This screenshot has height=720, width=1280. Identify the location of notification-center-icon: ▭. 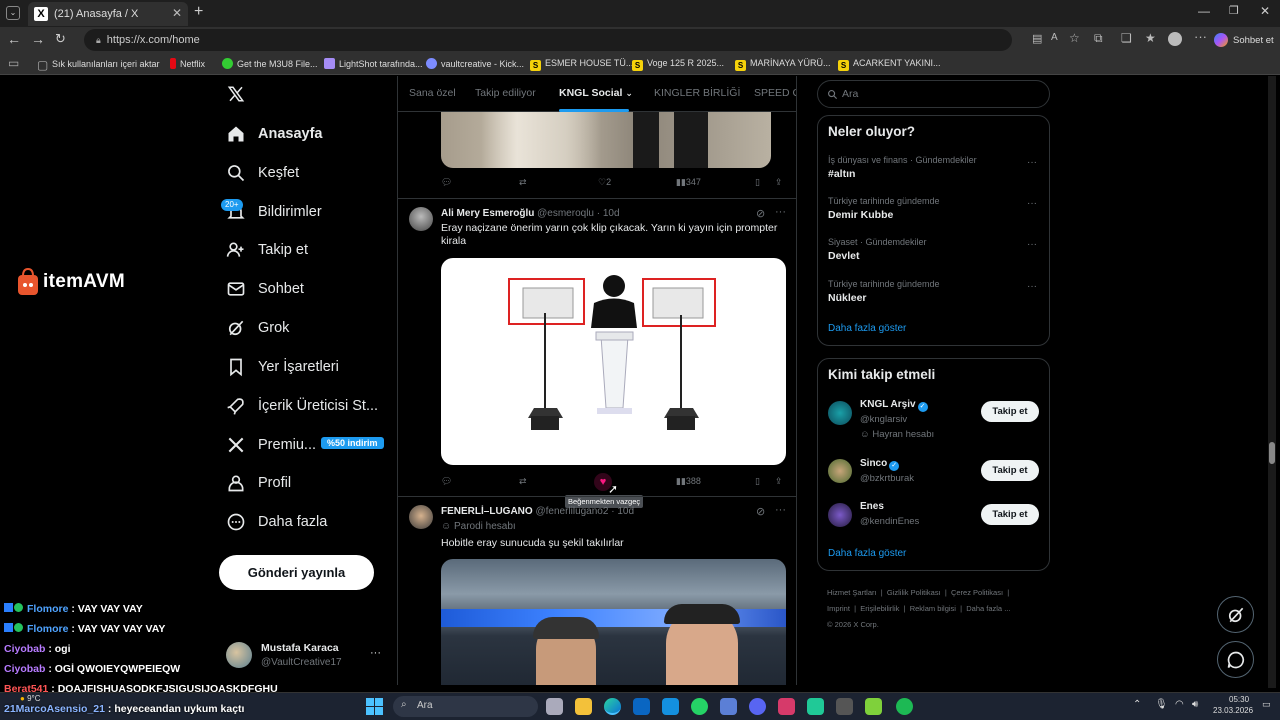
(1266, 704).